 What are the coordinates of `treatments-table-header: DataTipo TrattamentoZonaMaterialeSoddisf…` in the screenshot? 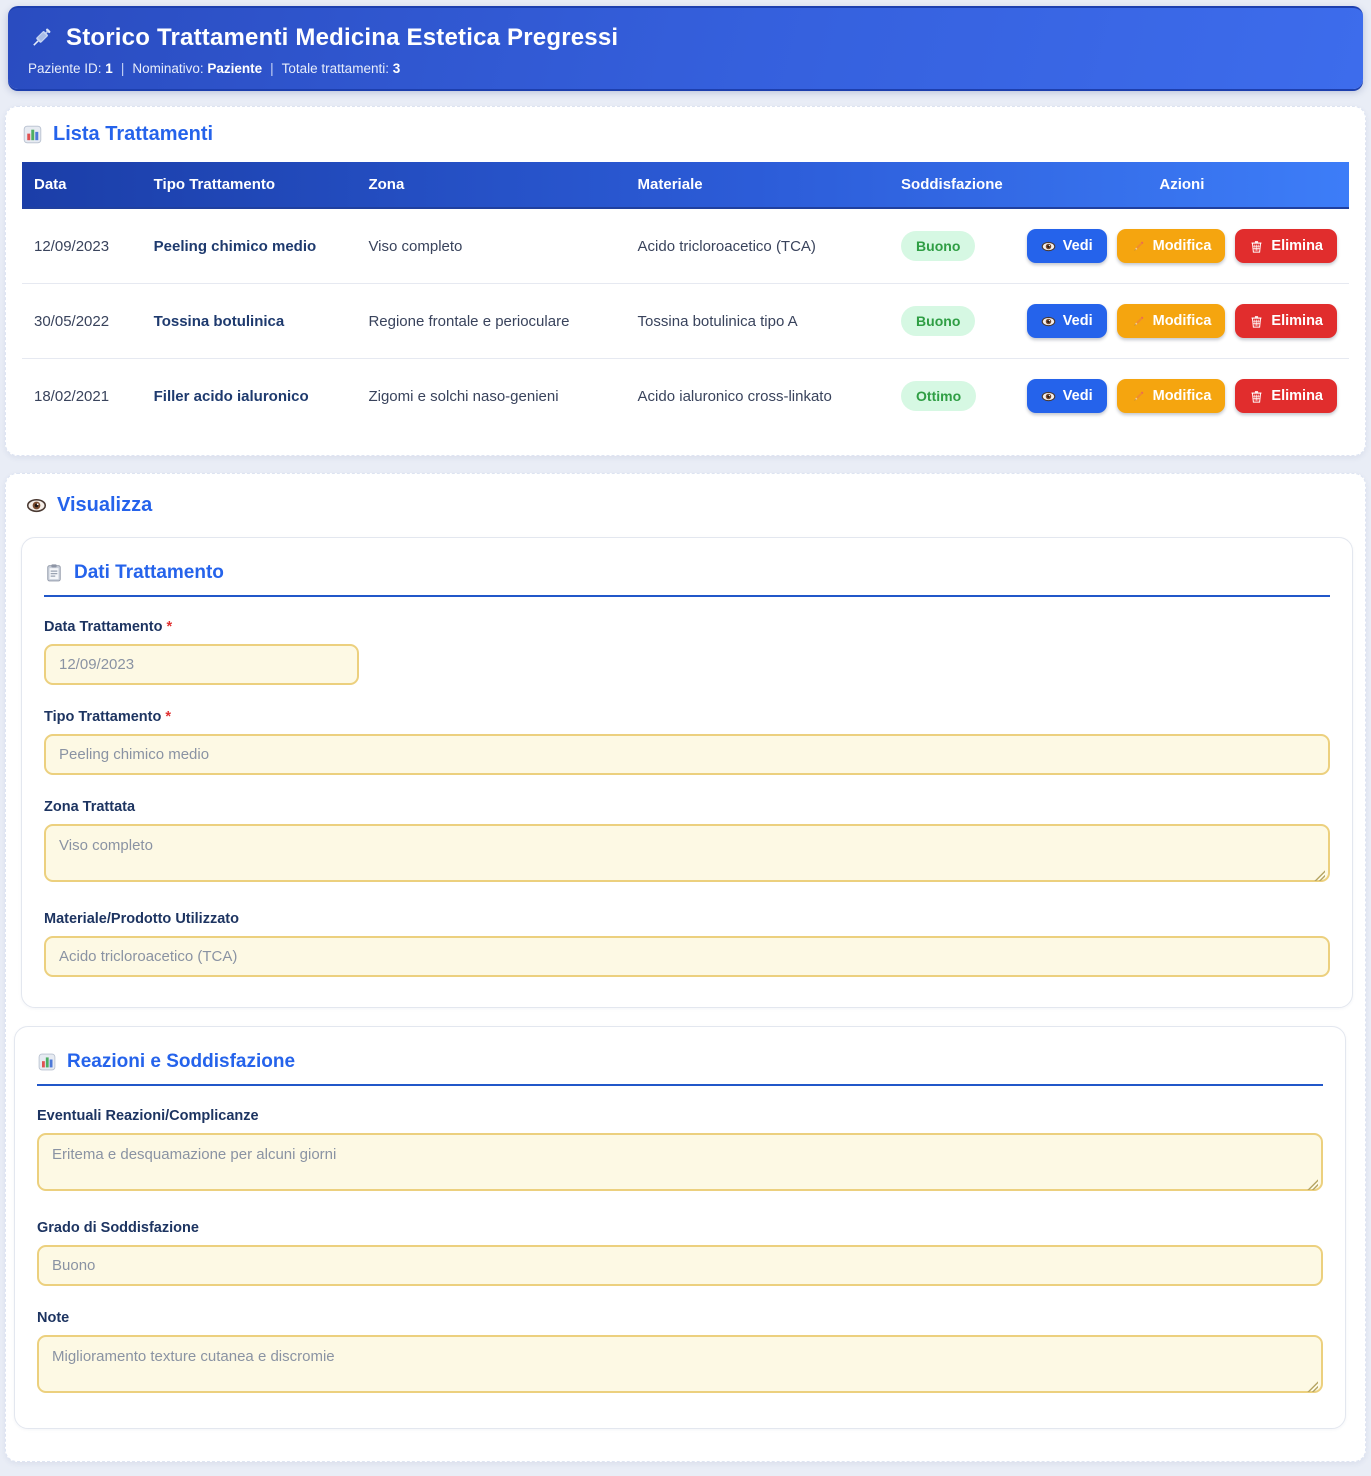 It's located at (685, 185).